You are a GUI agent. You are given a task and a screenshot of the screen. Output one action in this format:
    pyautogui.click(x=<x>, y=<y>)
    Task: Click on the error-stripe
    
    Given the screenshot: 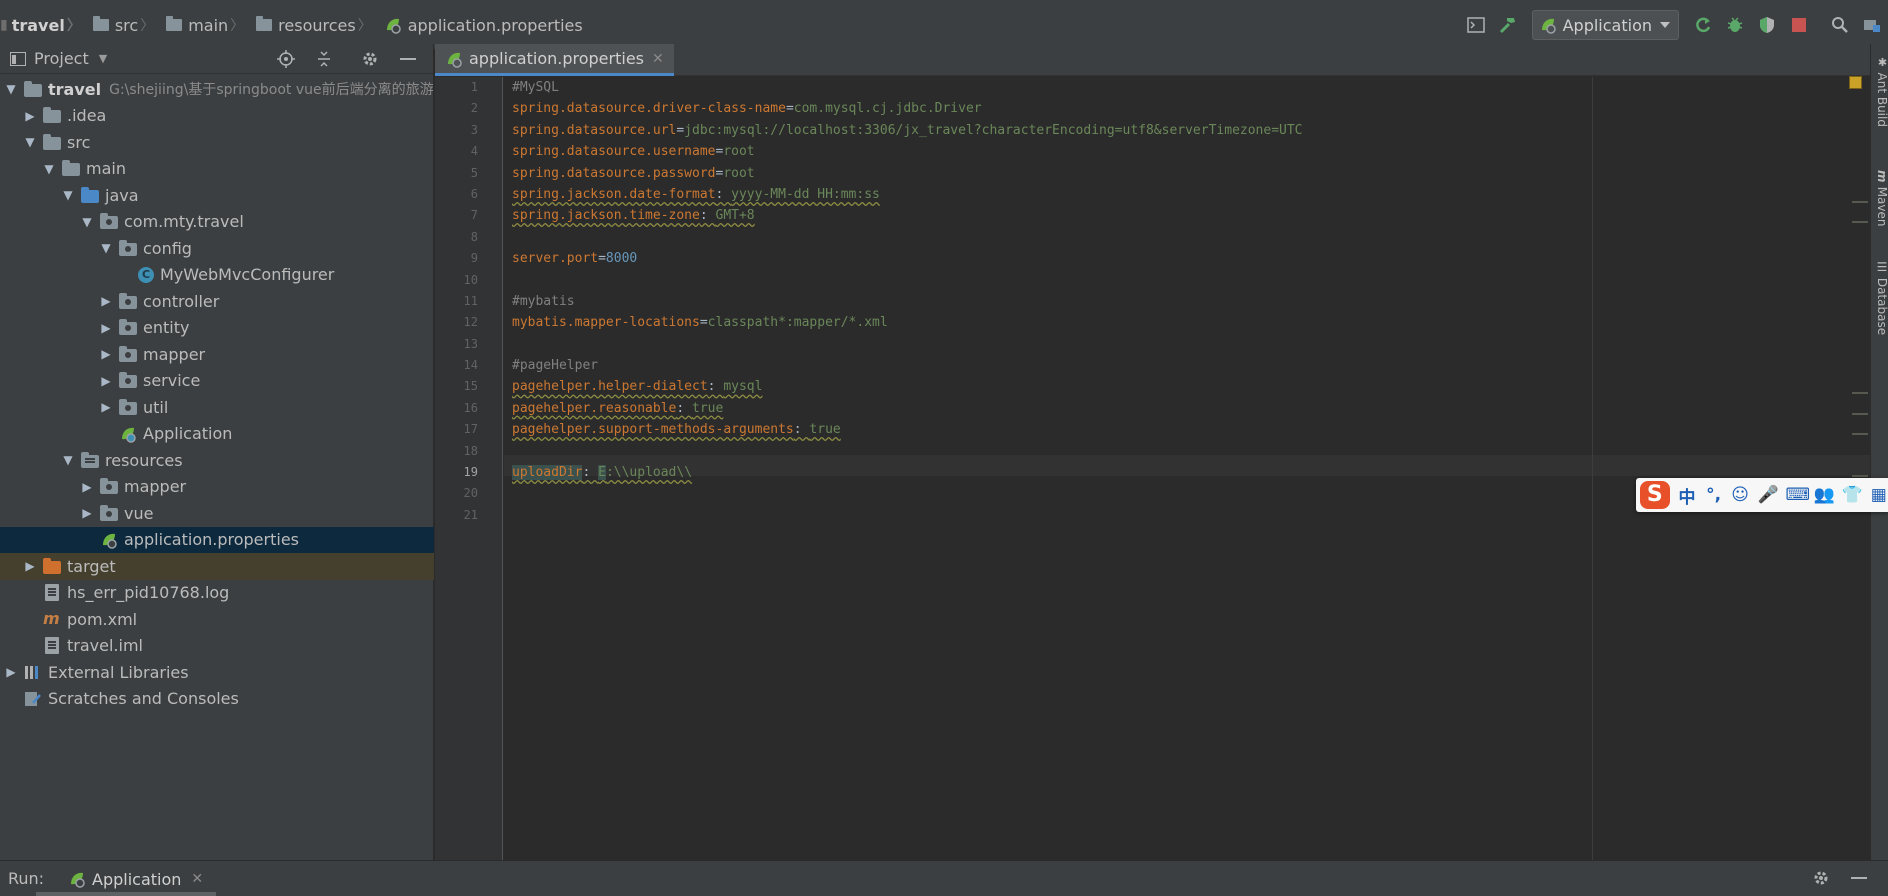 What is the action you would take?
    pyautogui.click(x=1859, y=468)
    